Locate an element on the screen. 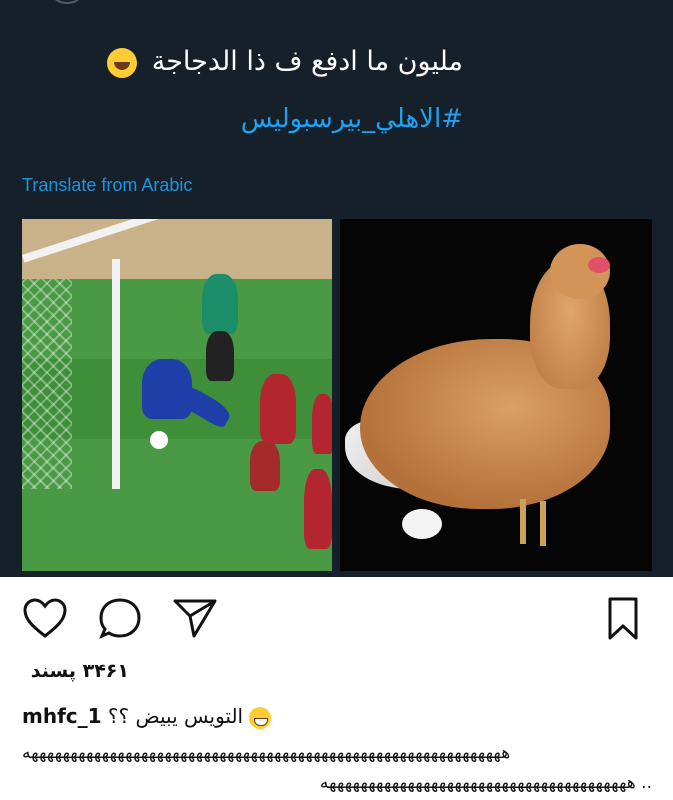  caption-row: mhfc_1 التويس يبيض ؟؟ is located at coordinates (147, 716).